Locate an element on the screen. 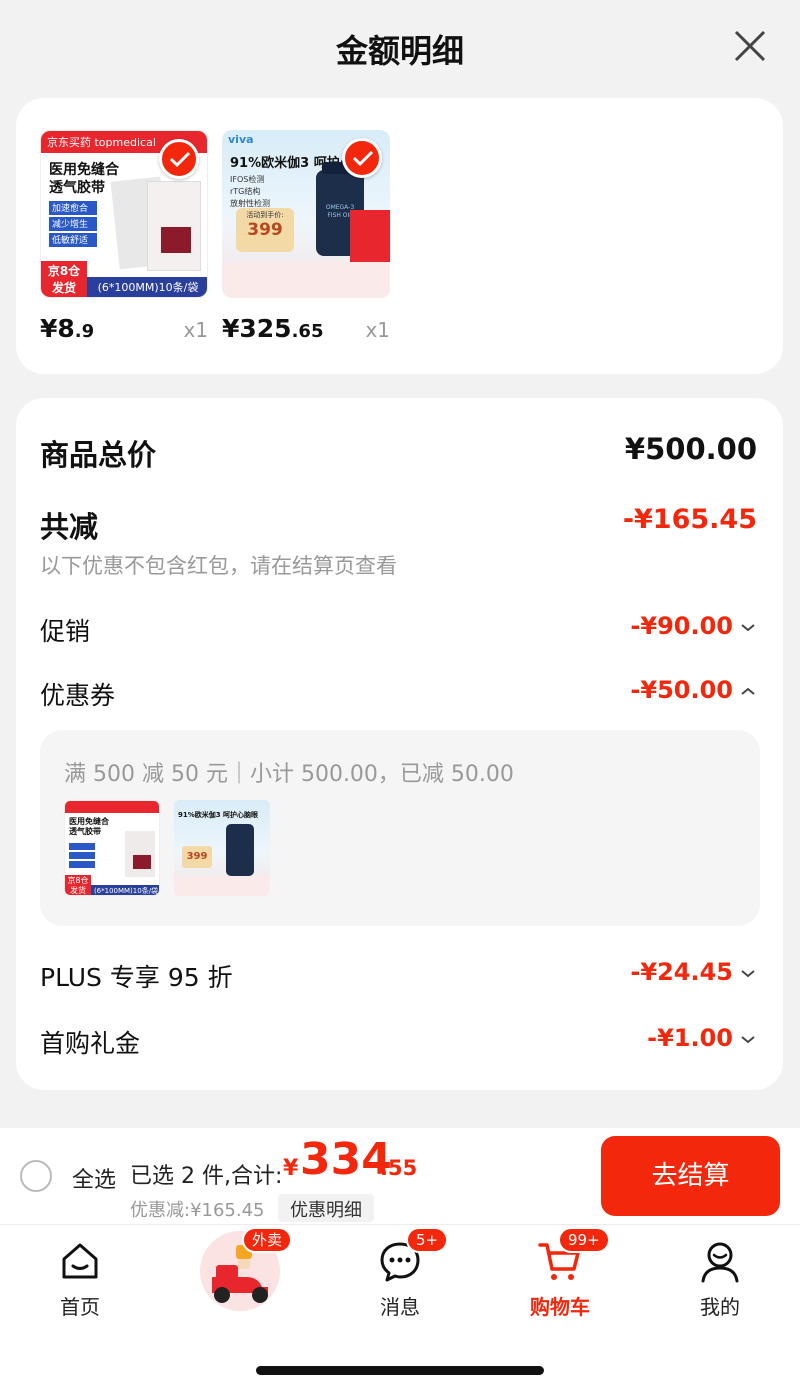 This screenshot has width=800, height=1391. tab-messages: 消息 5+ is located at coordinates (400, 1275).